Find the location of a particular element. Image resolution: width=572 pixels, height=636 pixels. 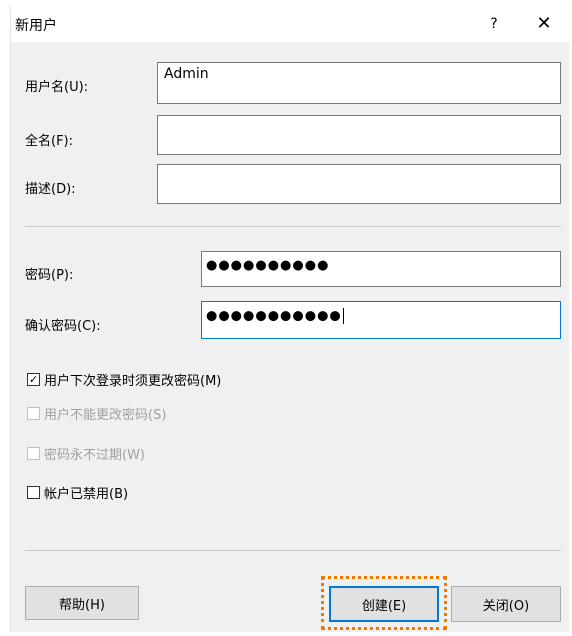

fullname-field is located at coordinates (359, 135).